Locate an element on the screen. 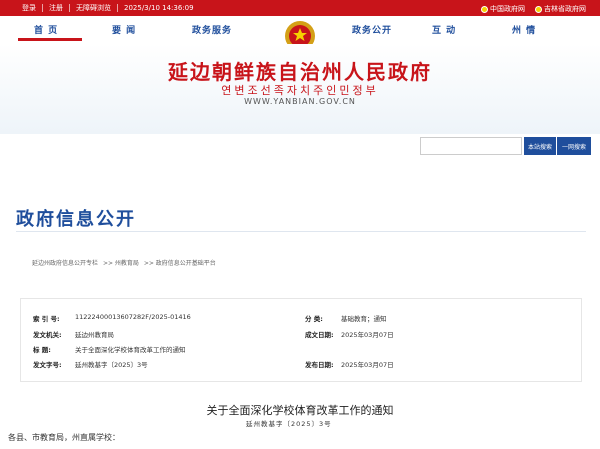 The image size is (600, 449). section-title: 政府信息公开 is located at coordinates (76, 219).